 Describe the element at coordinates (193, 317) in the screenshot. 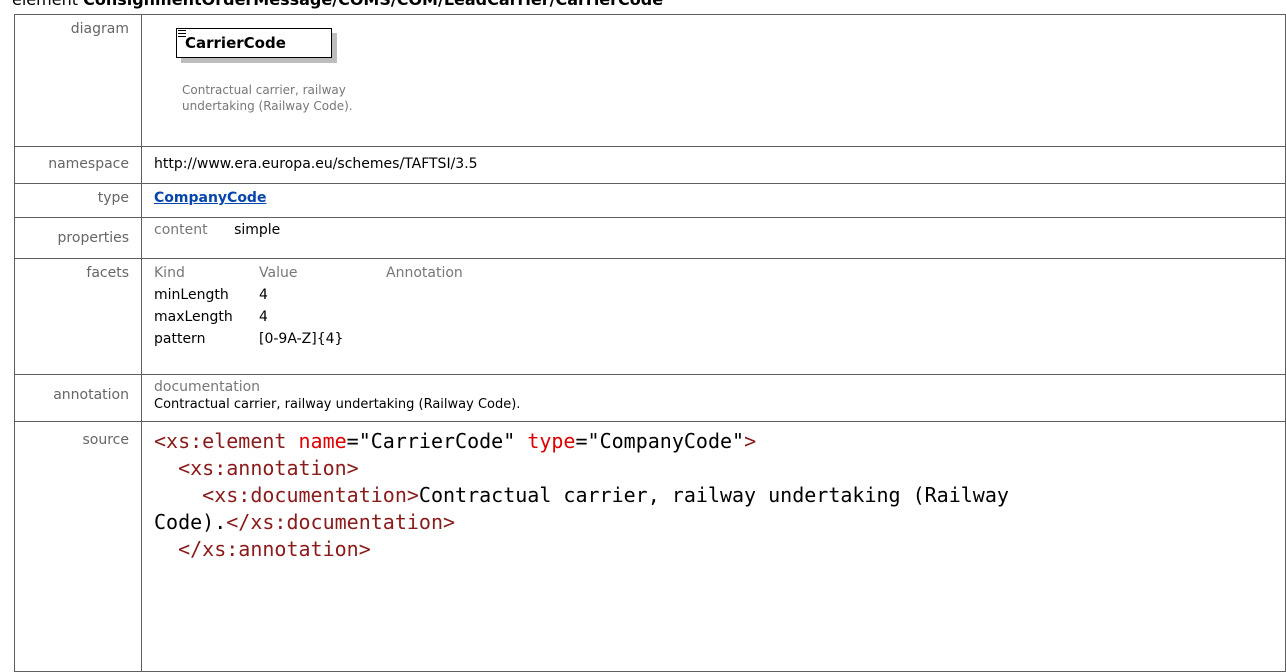

I see `facet-kind: maxLength` at that location.